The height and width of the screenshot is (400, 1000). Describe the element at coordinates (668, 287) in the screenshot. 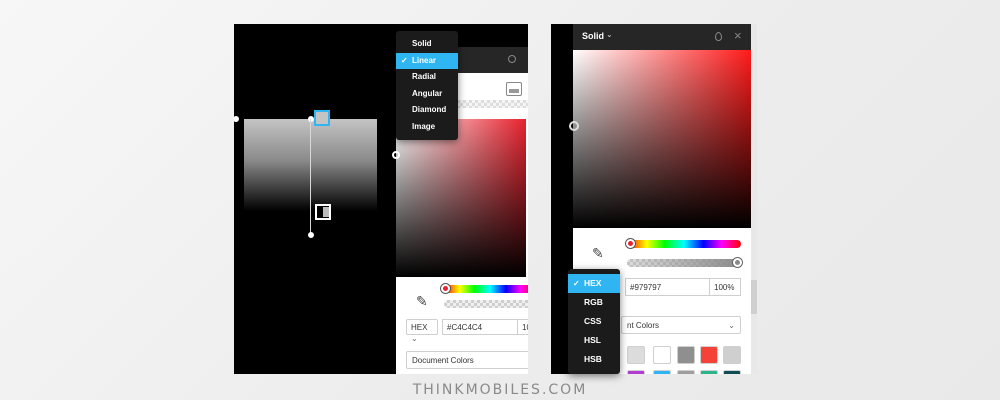

I see `hex-input: #979797` at that location.